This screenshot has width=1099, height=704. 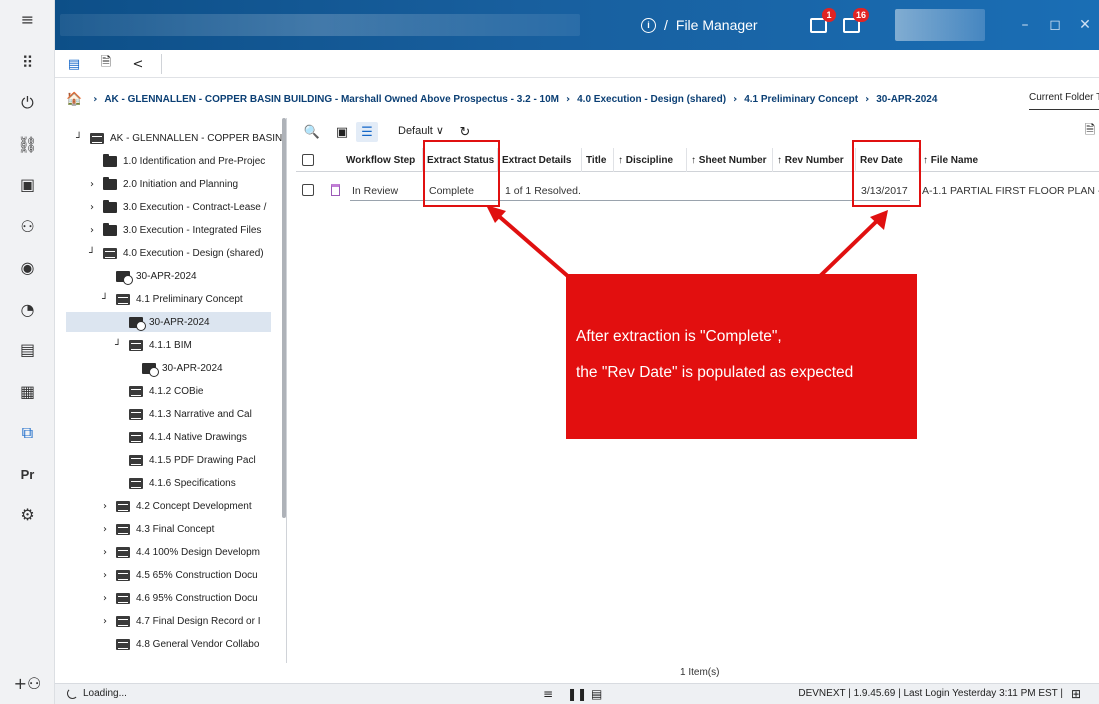 What do you see at coordinates (308, 190) in the screenshot?
I see `row-checkbox` at bounding box center [308, 190].